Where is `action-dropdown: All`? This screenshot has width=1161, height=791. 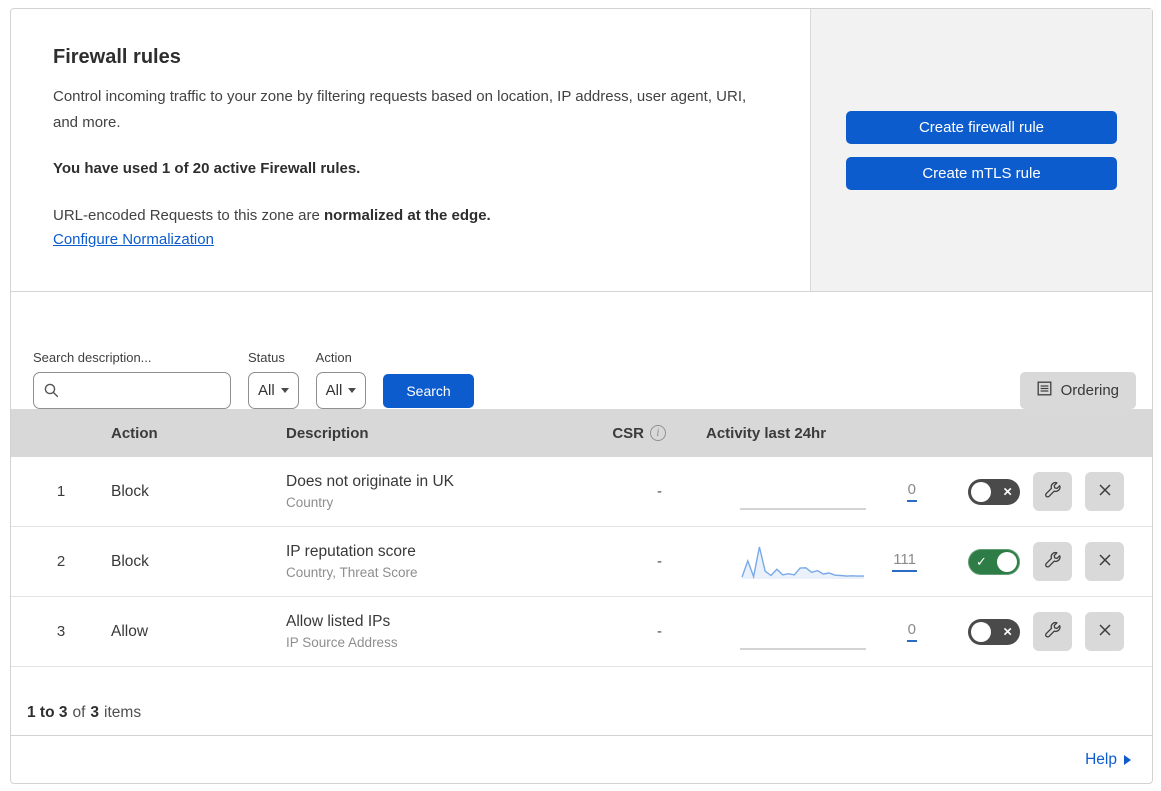
action-dropdown: All is located at coordinates (341, 390).